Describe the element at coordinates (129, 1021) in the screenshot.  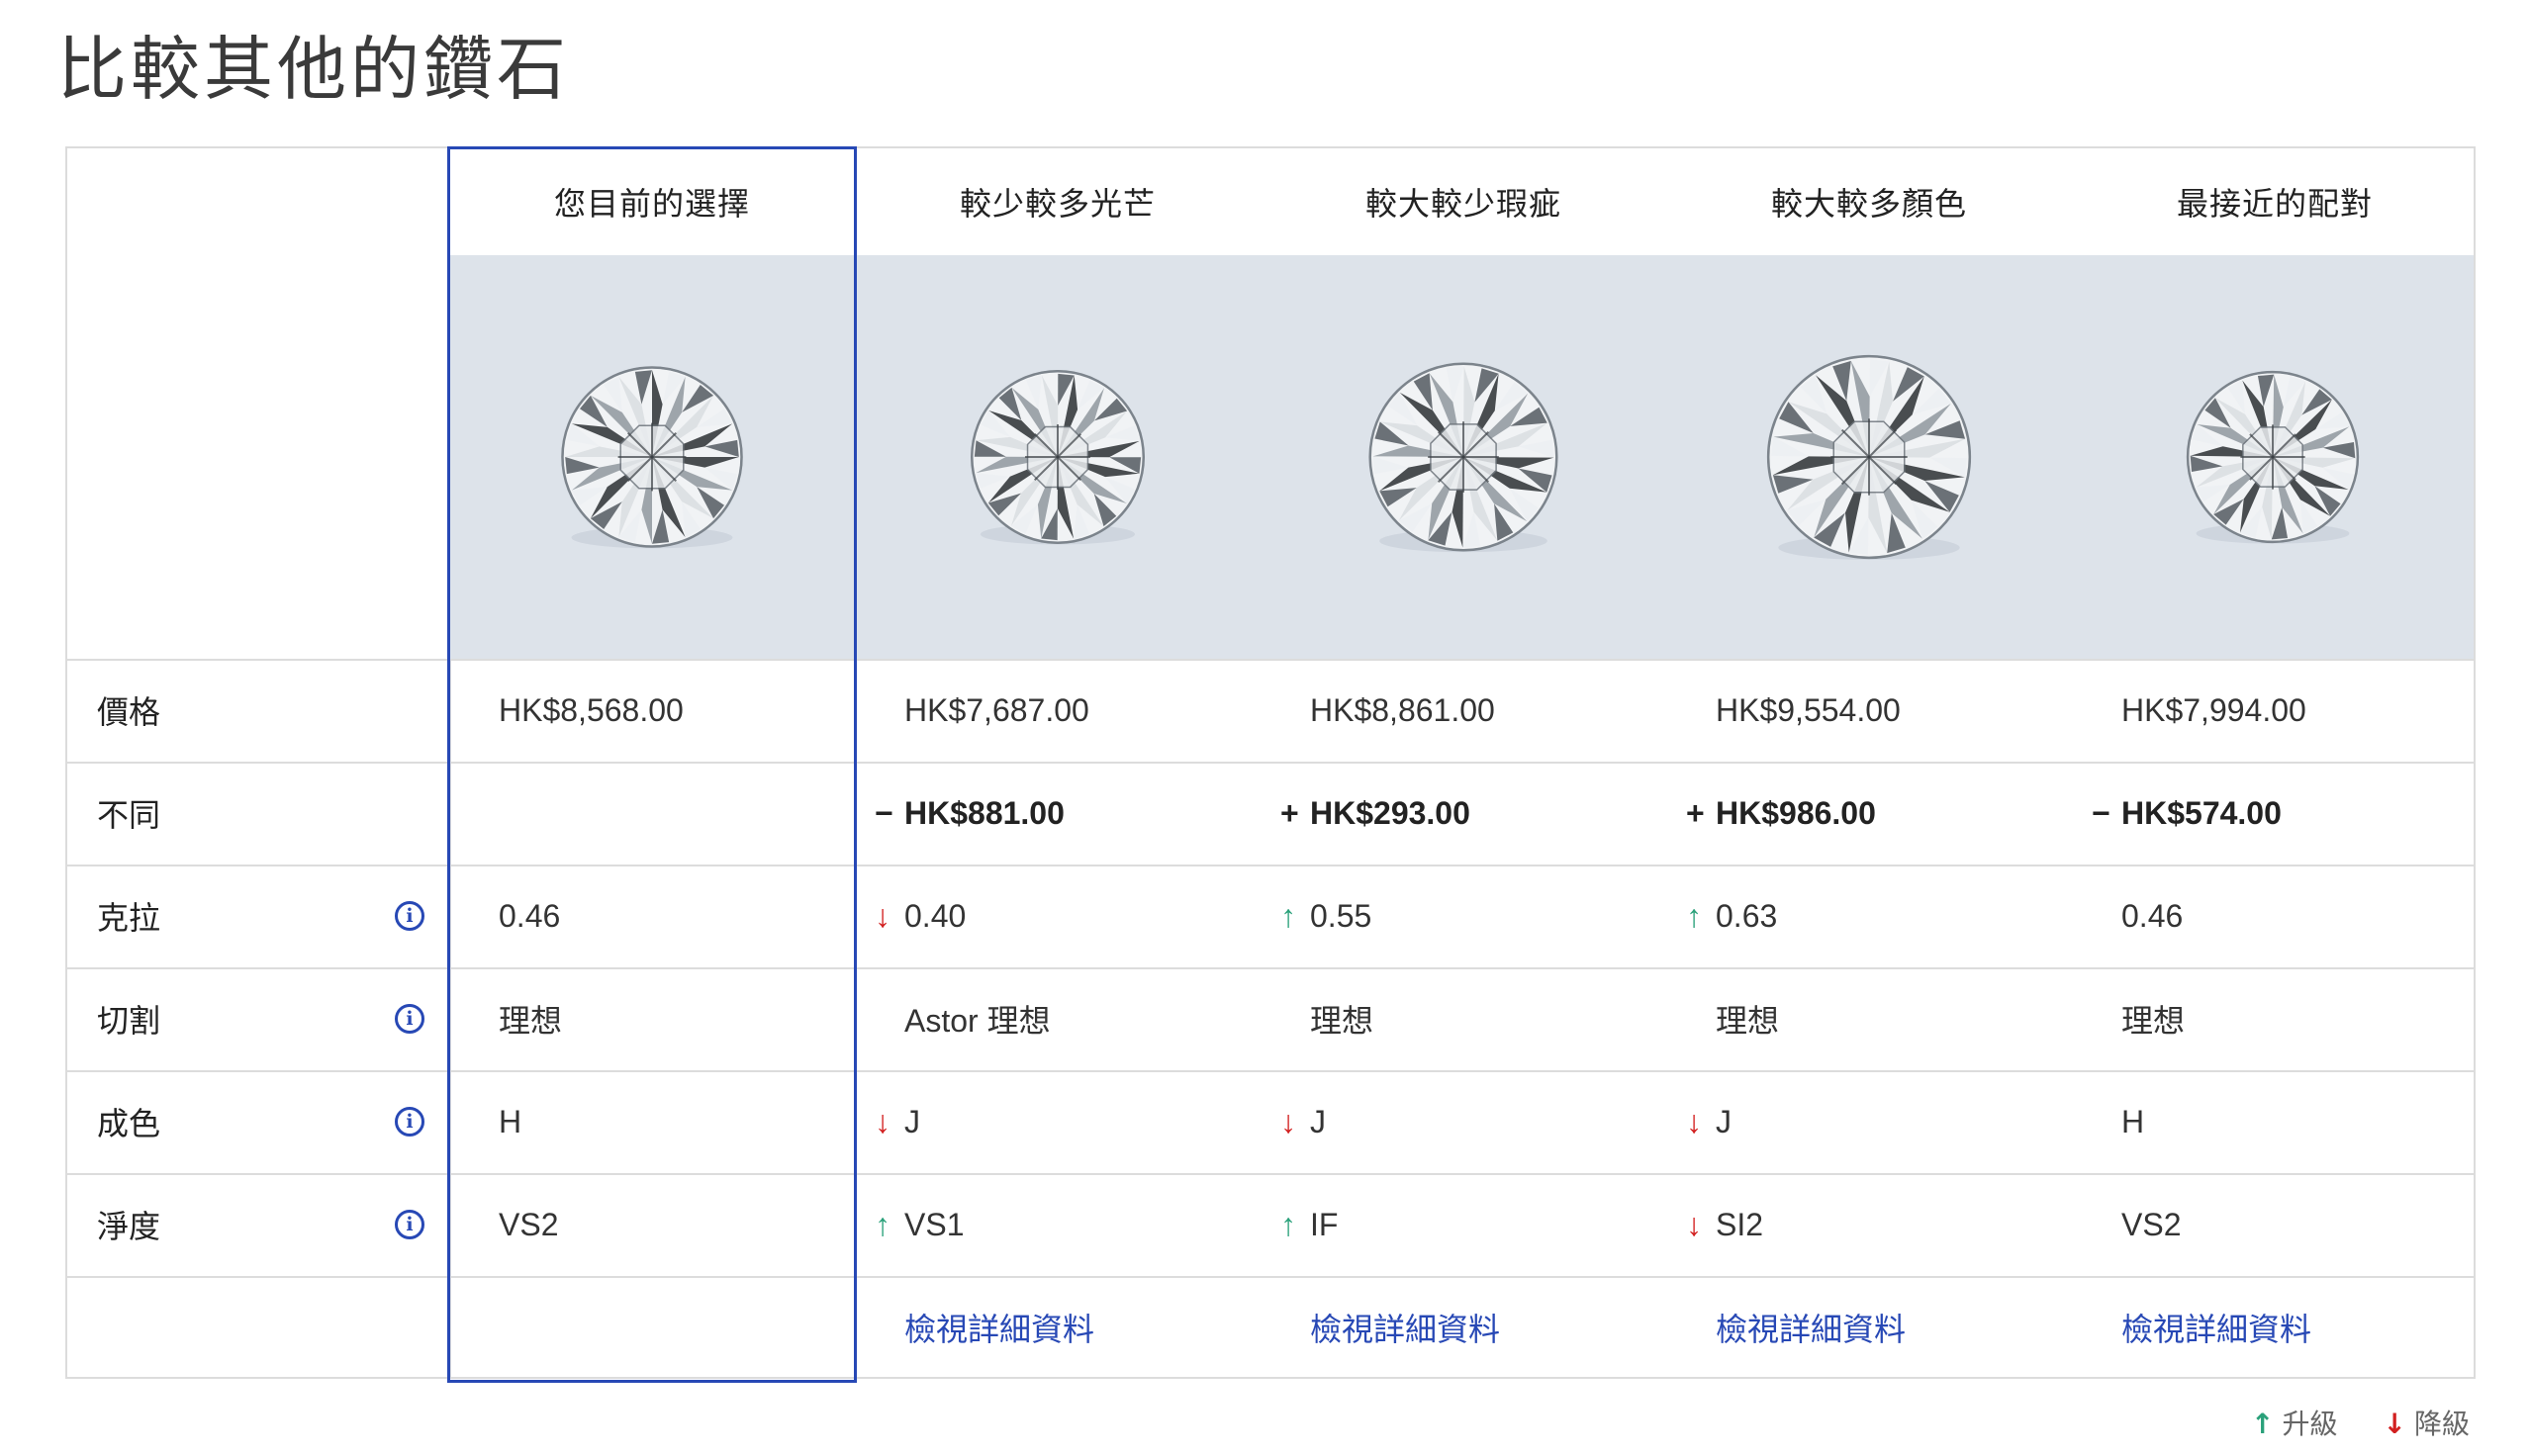
I see `row-label-cut: 切割` at that location.